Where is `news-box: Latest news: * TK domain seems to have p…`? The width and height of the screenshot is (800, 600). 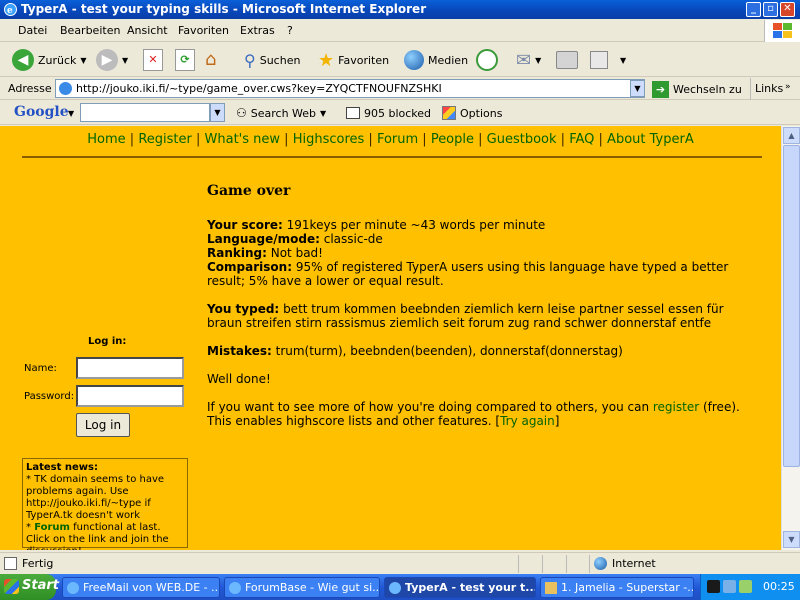 news-box: Latest news: * TK domain seems to have p… is located at coordinates (105, 504).